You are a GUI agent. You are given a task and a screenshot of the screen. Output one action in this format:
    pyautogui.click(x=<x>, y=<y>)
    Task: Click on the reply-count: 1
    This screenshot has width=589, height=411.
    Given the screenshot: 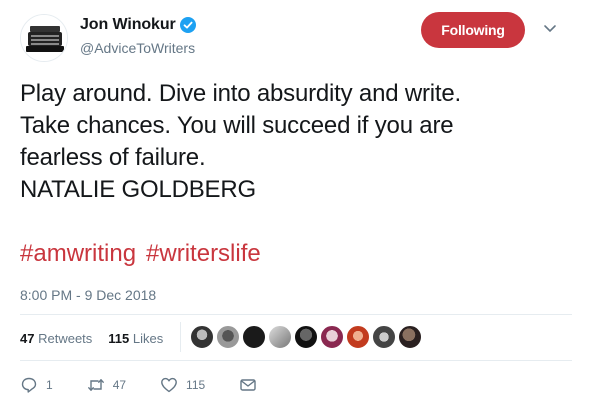 What is the action you would take?
    pyautogui.click(x=49, y=385)
    